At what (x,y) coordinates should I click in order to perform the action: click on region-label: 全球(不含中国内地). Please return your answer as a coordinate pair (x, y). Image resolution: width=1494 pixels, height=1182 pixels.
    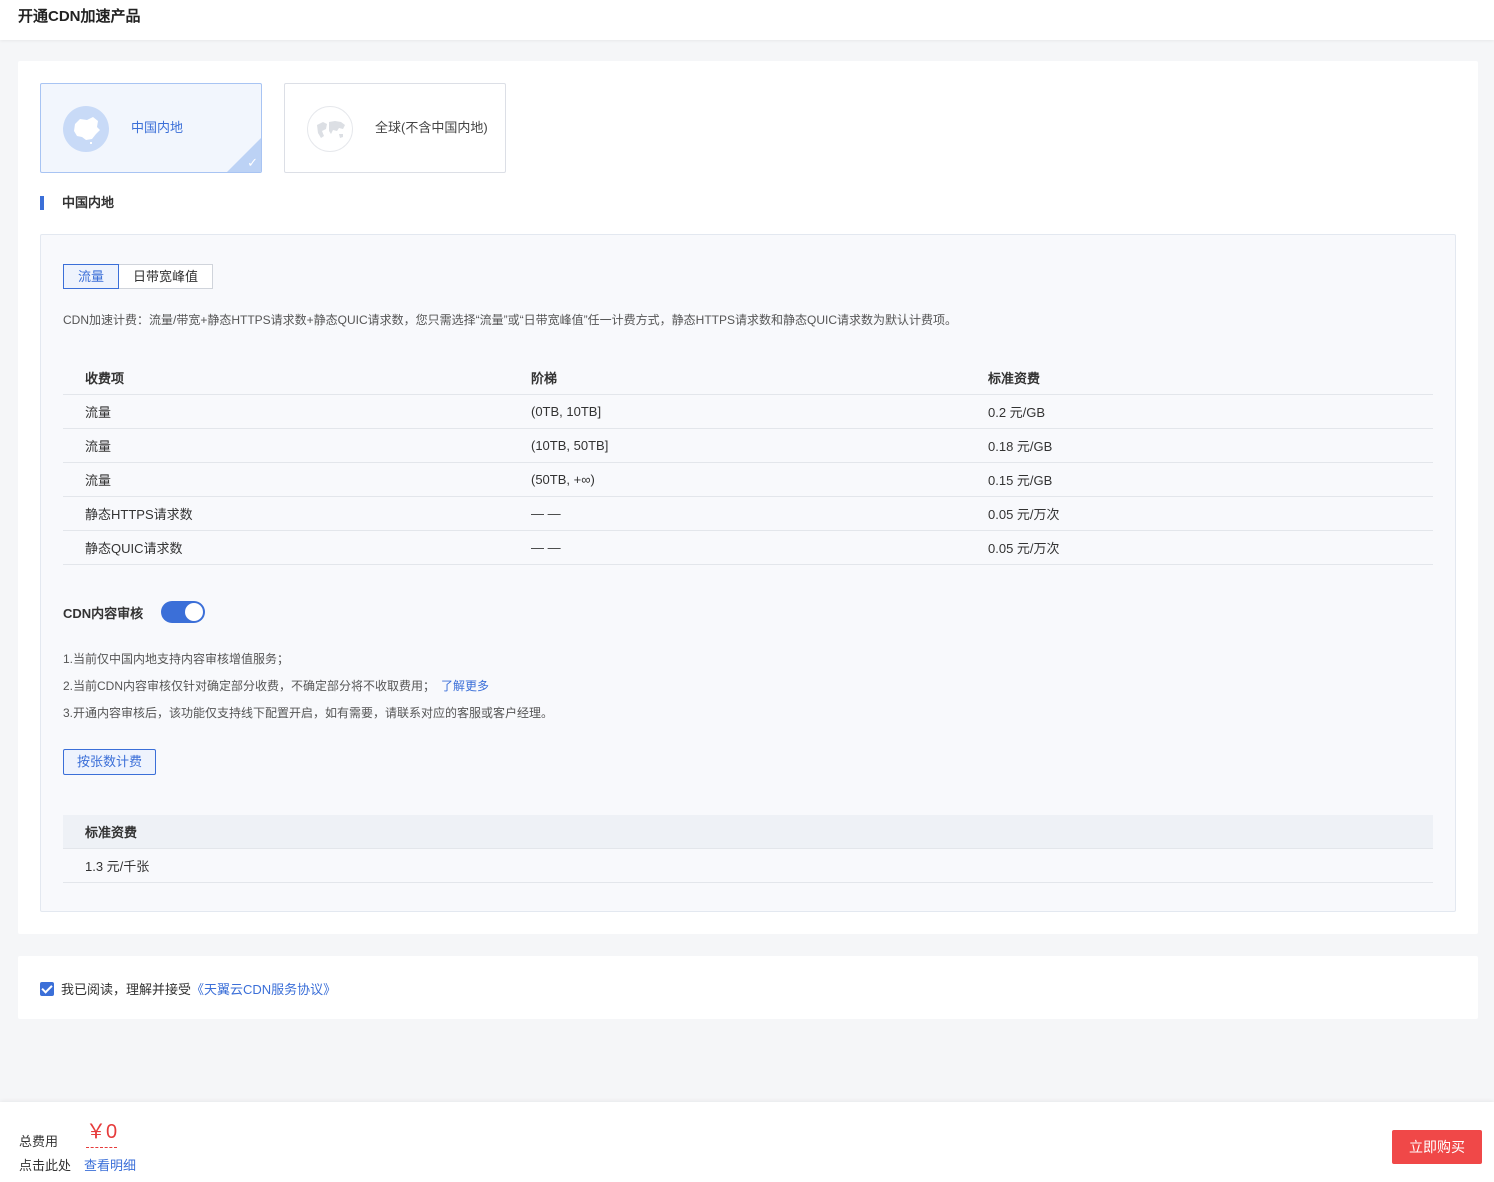
    Looking at the image, I should click on (431, 127).